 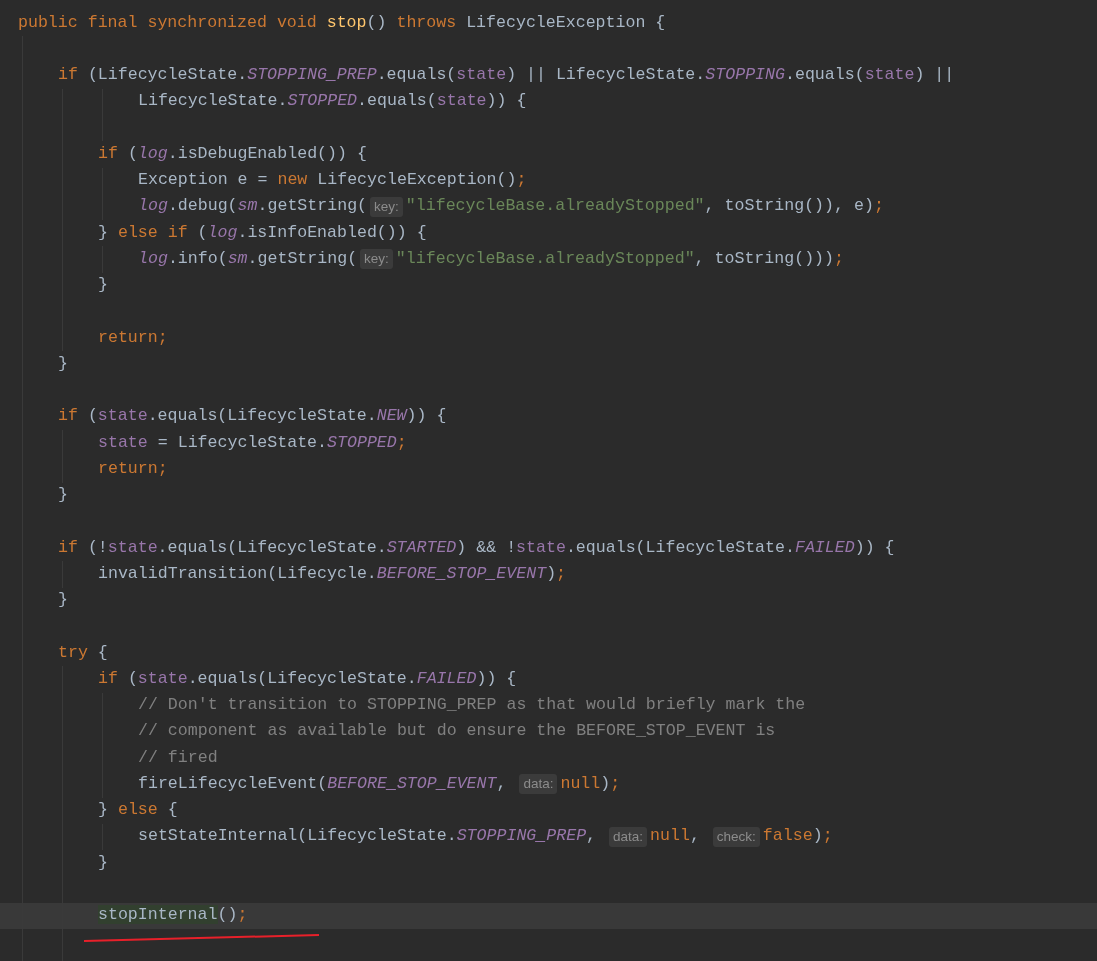 What do you see at coordinates (83, 652) in the screenshot?
I see `code-text: try {` at bounding box center [83, 652].